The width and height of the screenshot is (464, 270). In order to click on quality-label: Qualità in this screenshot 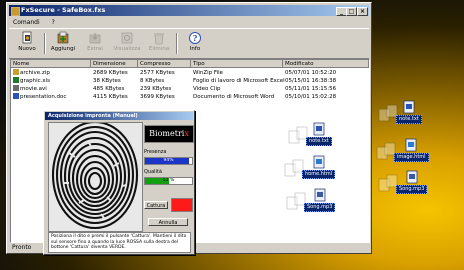, I will do `click(153, 172)`.